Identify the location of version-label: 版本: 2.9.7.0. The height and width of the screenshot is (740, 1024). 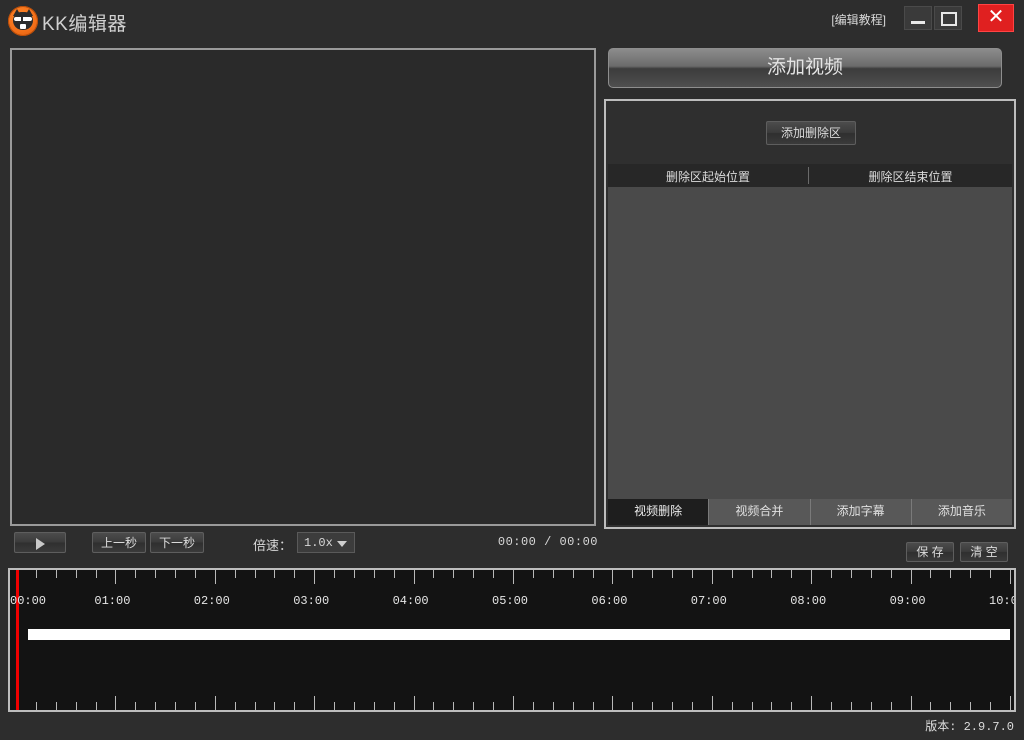
(969, 727).